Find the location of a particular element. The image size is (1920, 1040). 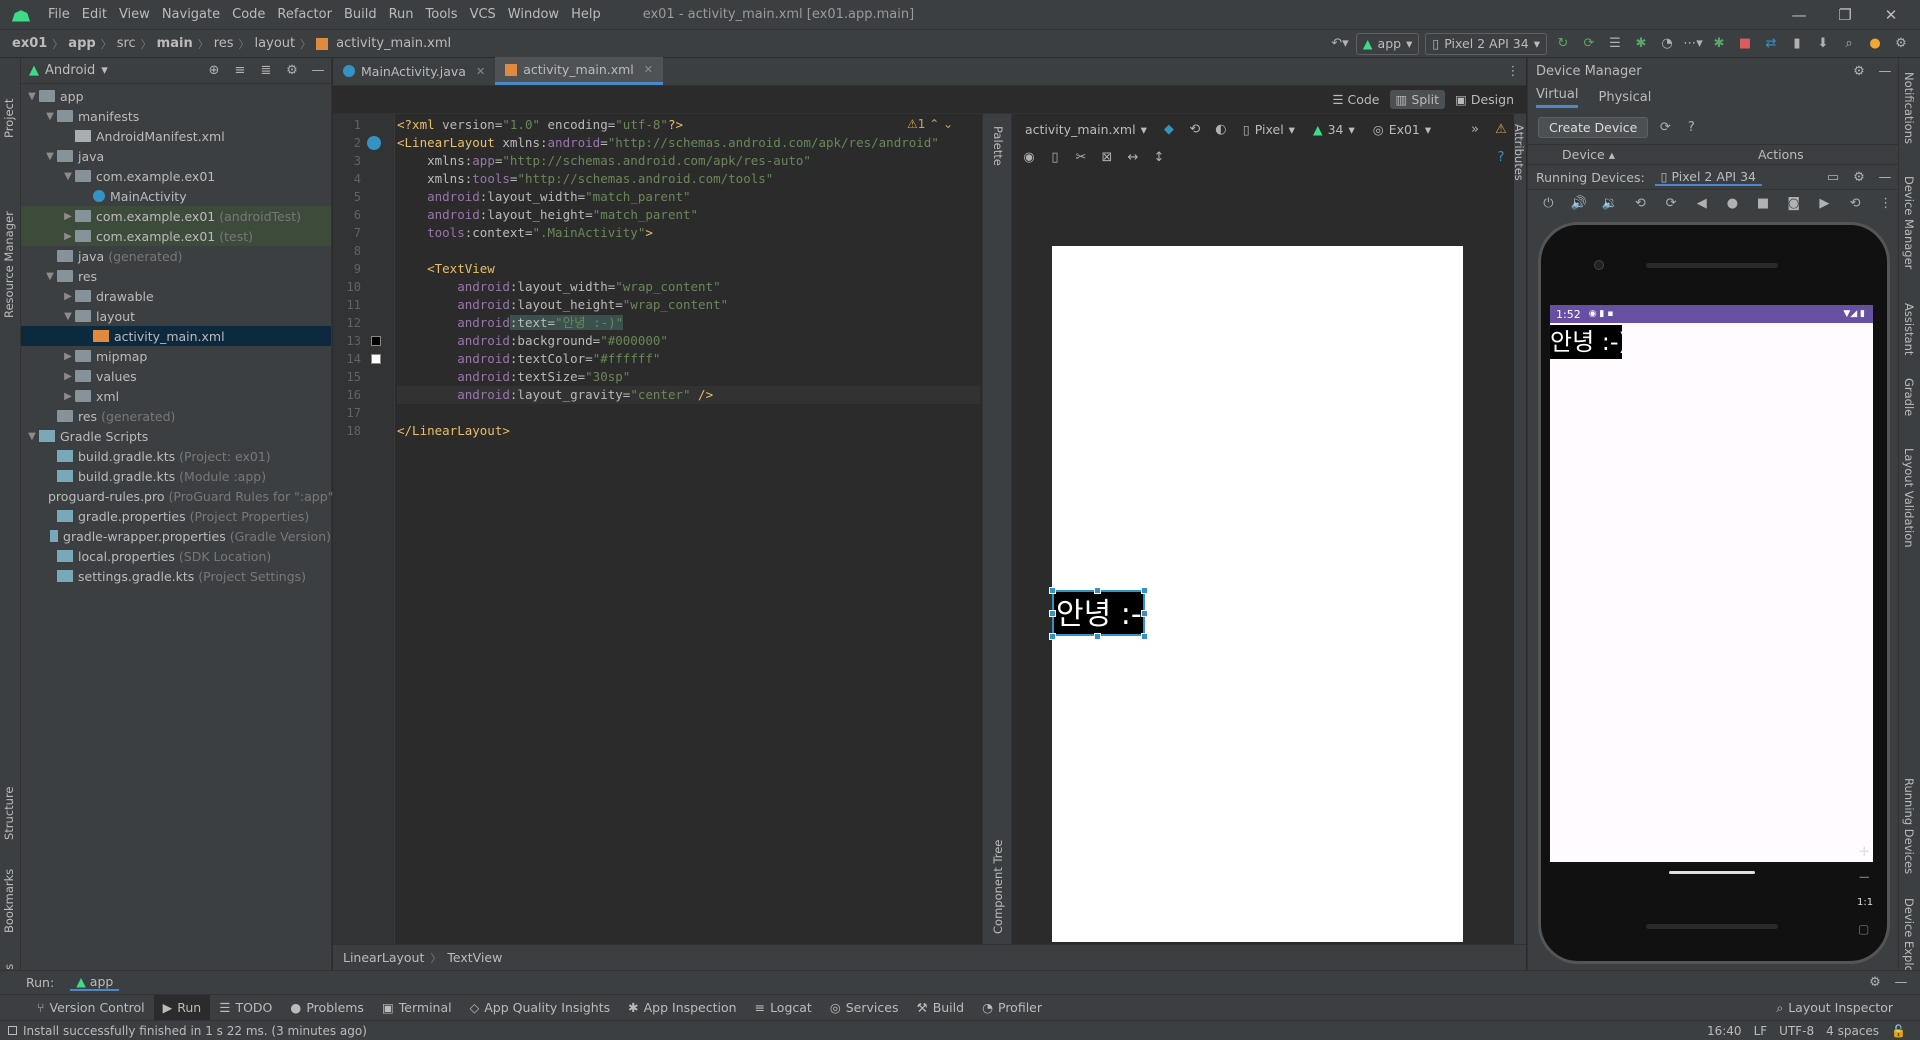

apply-changes-icon: ↻ is located at coordinates (1563, 44).